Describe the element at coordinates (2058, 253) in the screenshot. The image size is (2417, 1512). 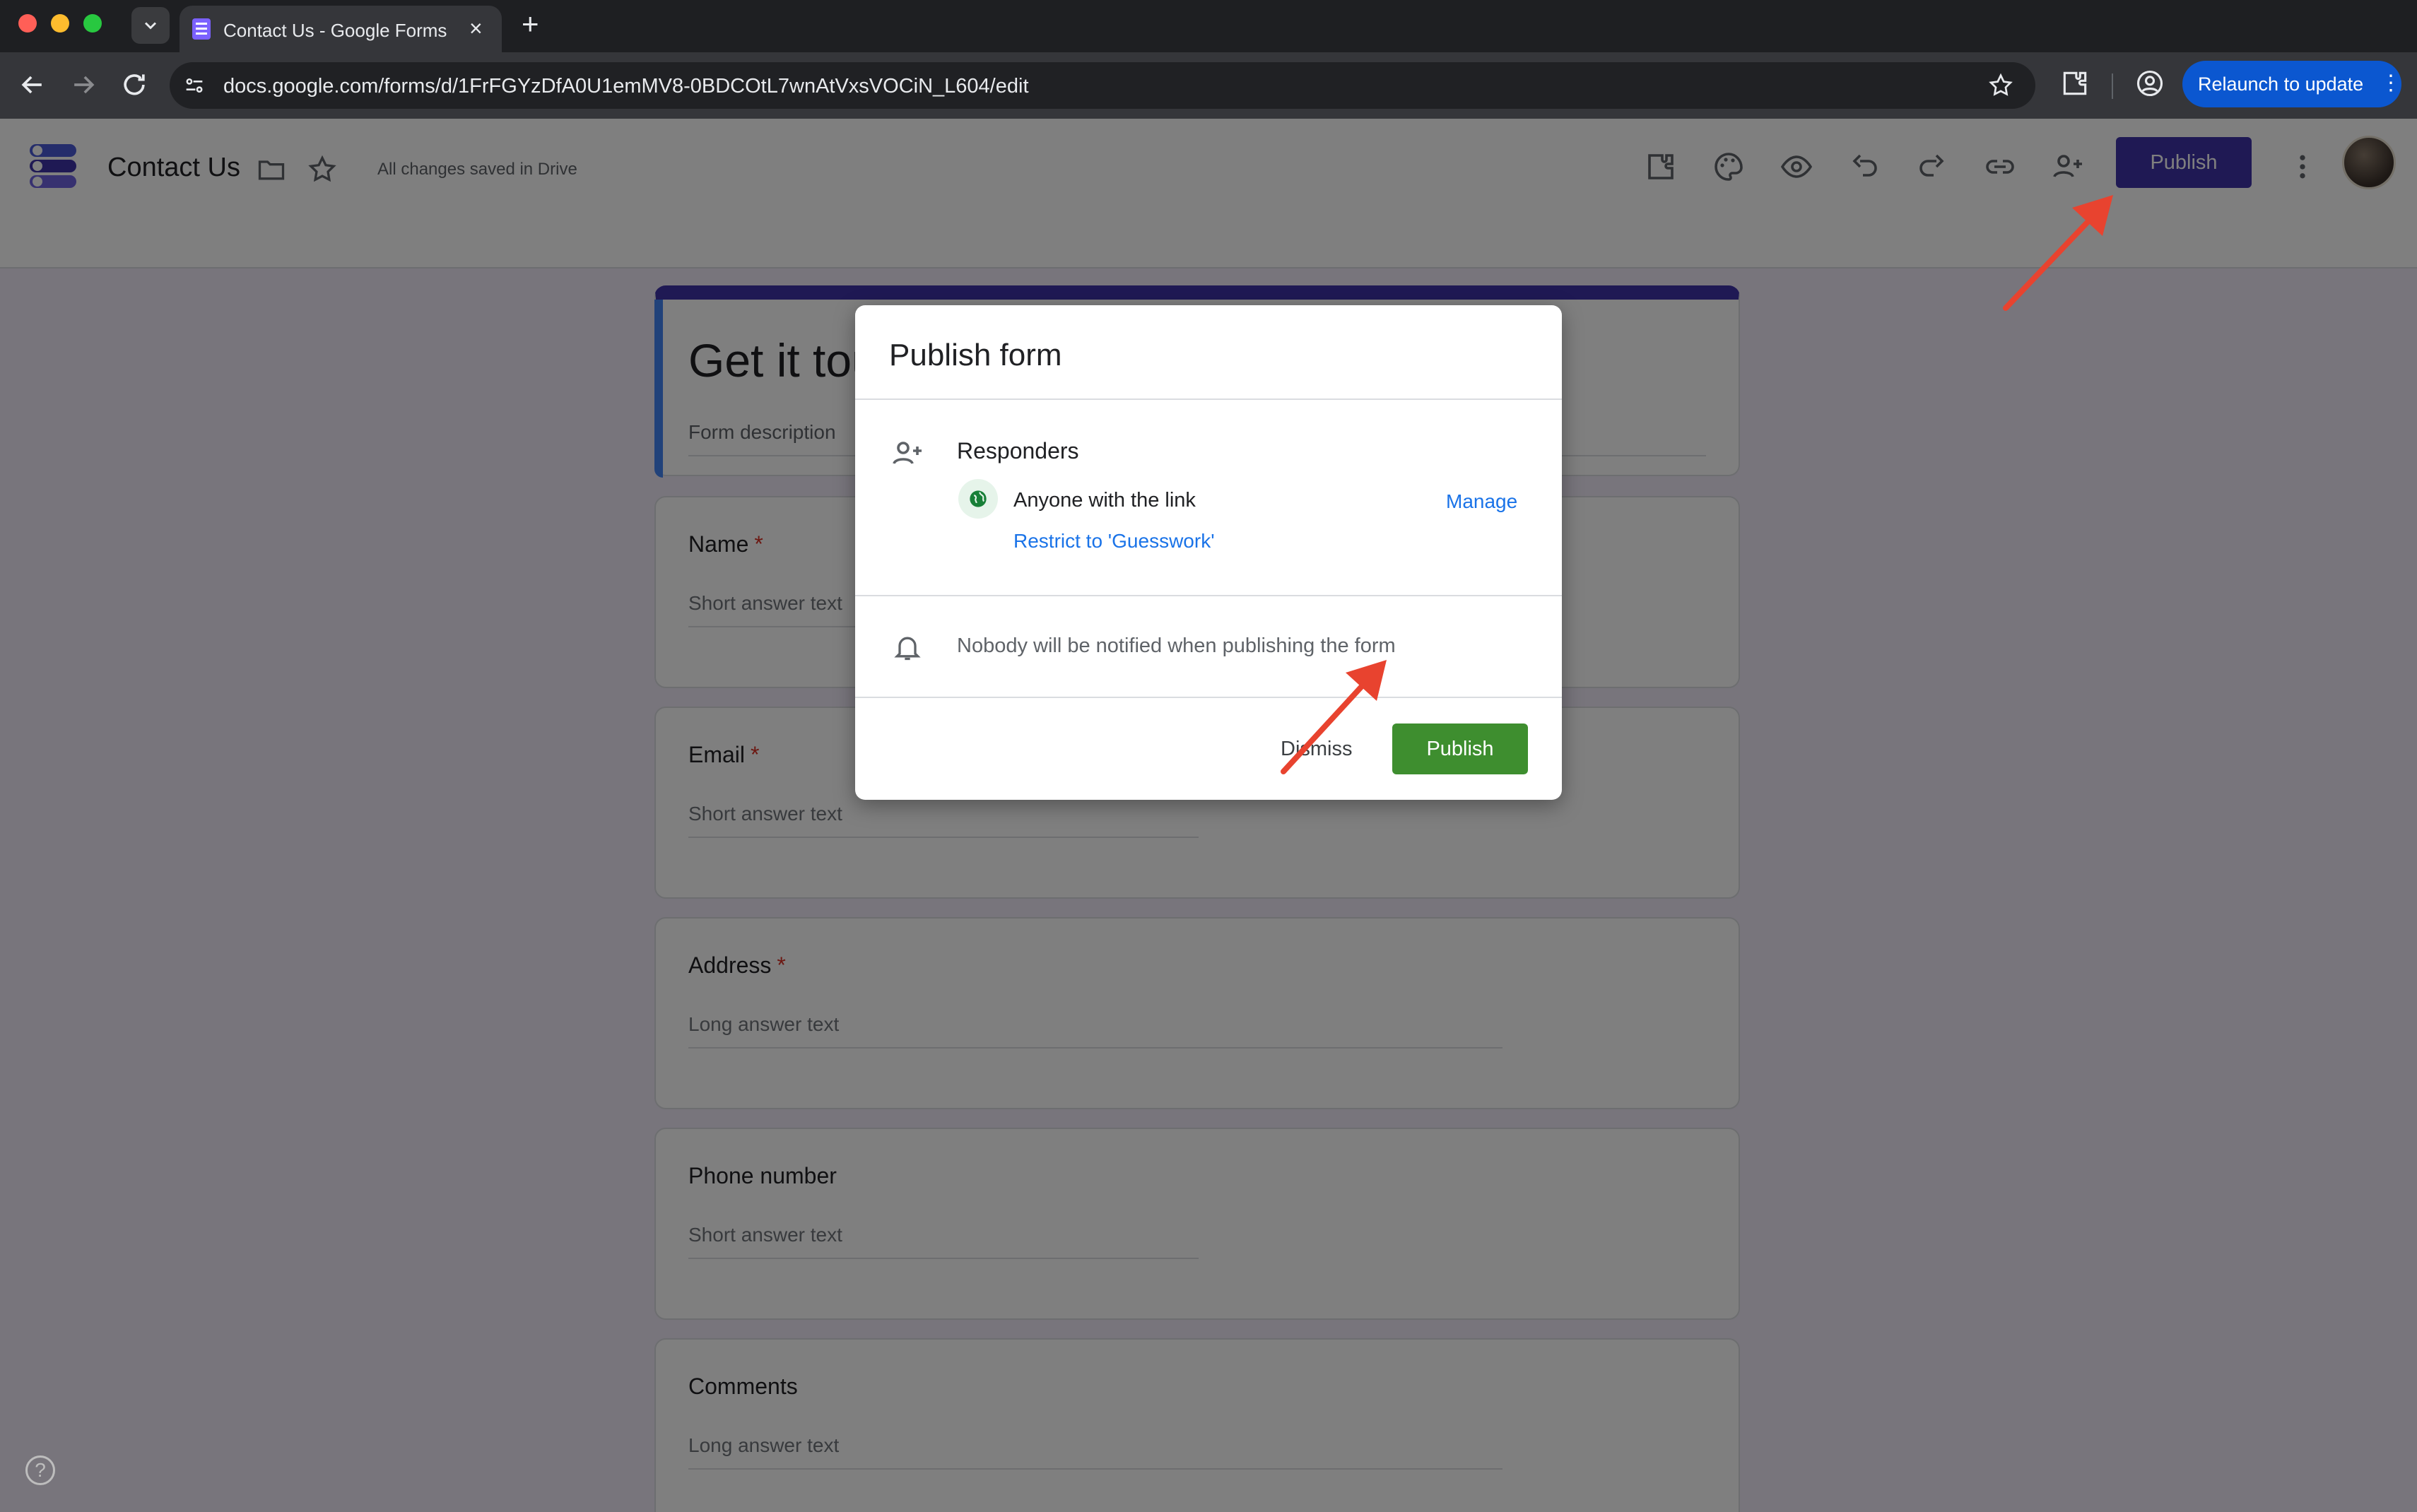
I see `arrow-to-header-publish-icon` at that location.